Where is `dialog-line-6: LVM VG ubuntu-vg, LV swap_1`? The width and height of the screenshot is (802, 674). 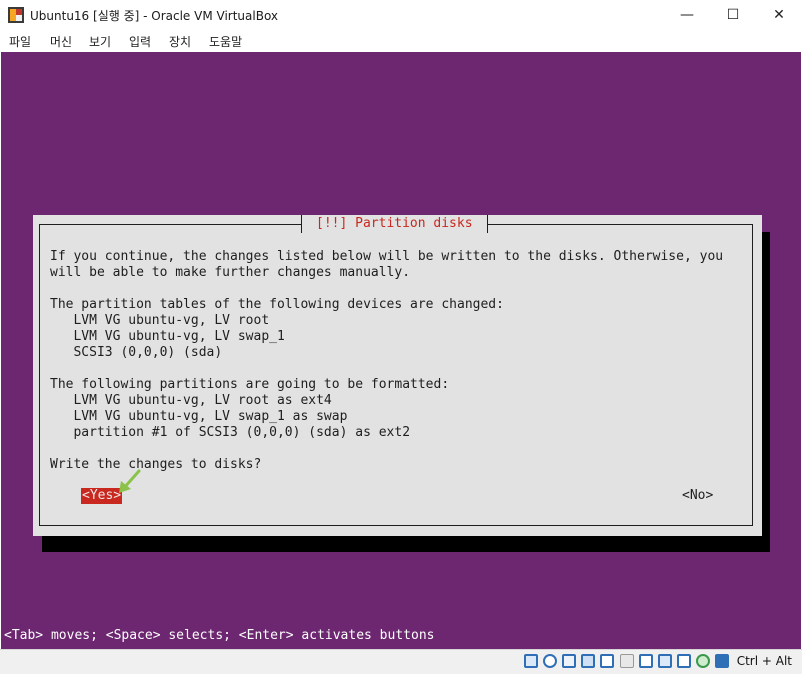
dialog-line-6: LVM VG ubuntu-vg, LV swap_1 is located at coordinates (167, 336).